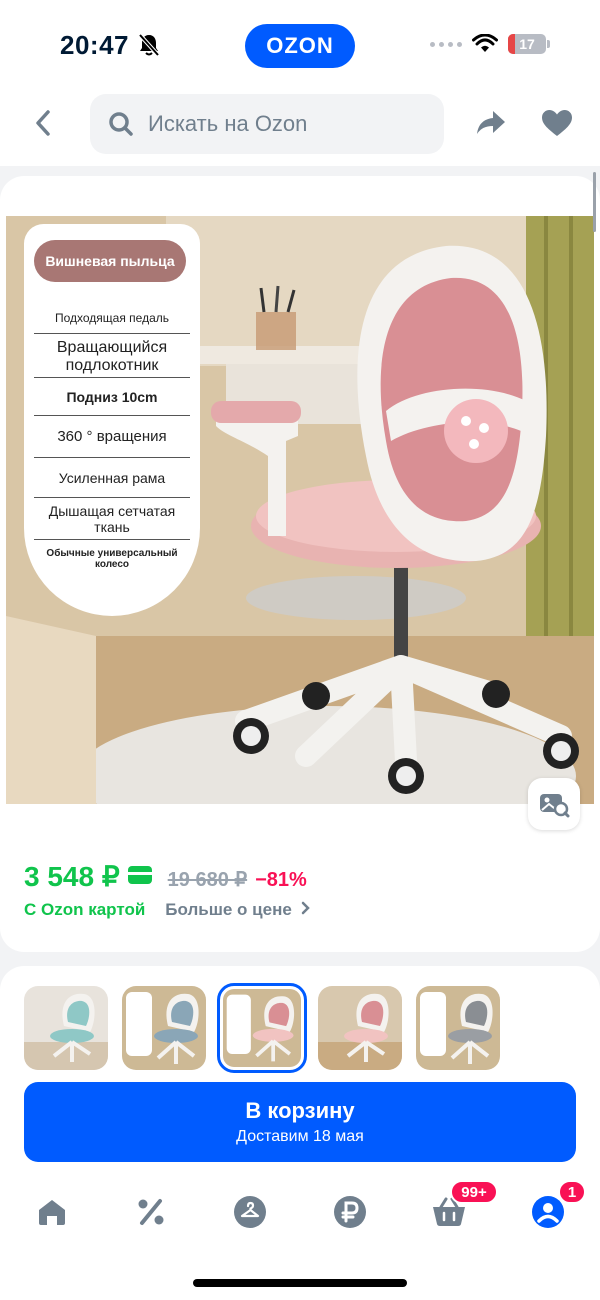 This screenshot has width=600, height=1300. I want to click on add-to-cart-button: В корзину Доставим 18 мая, so click(300, 1122).